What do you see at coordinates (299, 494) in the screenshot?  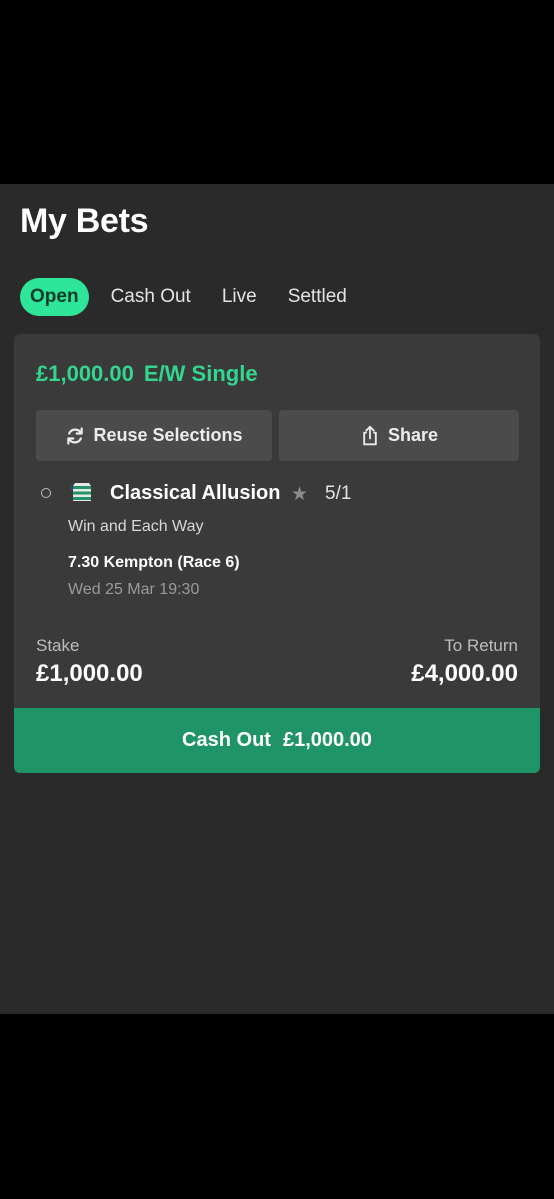 I see `star-icon: ★` at bounding box center [299, 494].